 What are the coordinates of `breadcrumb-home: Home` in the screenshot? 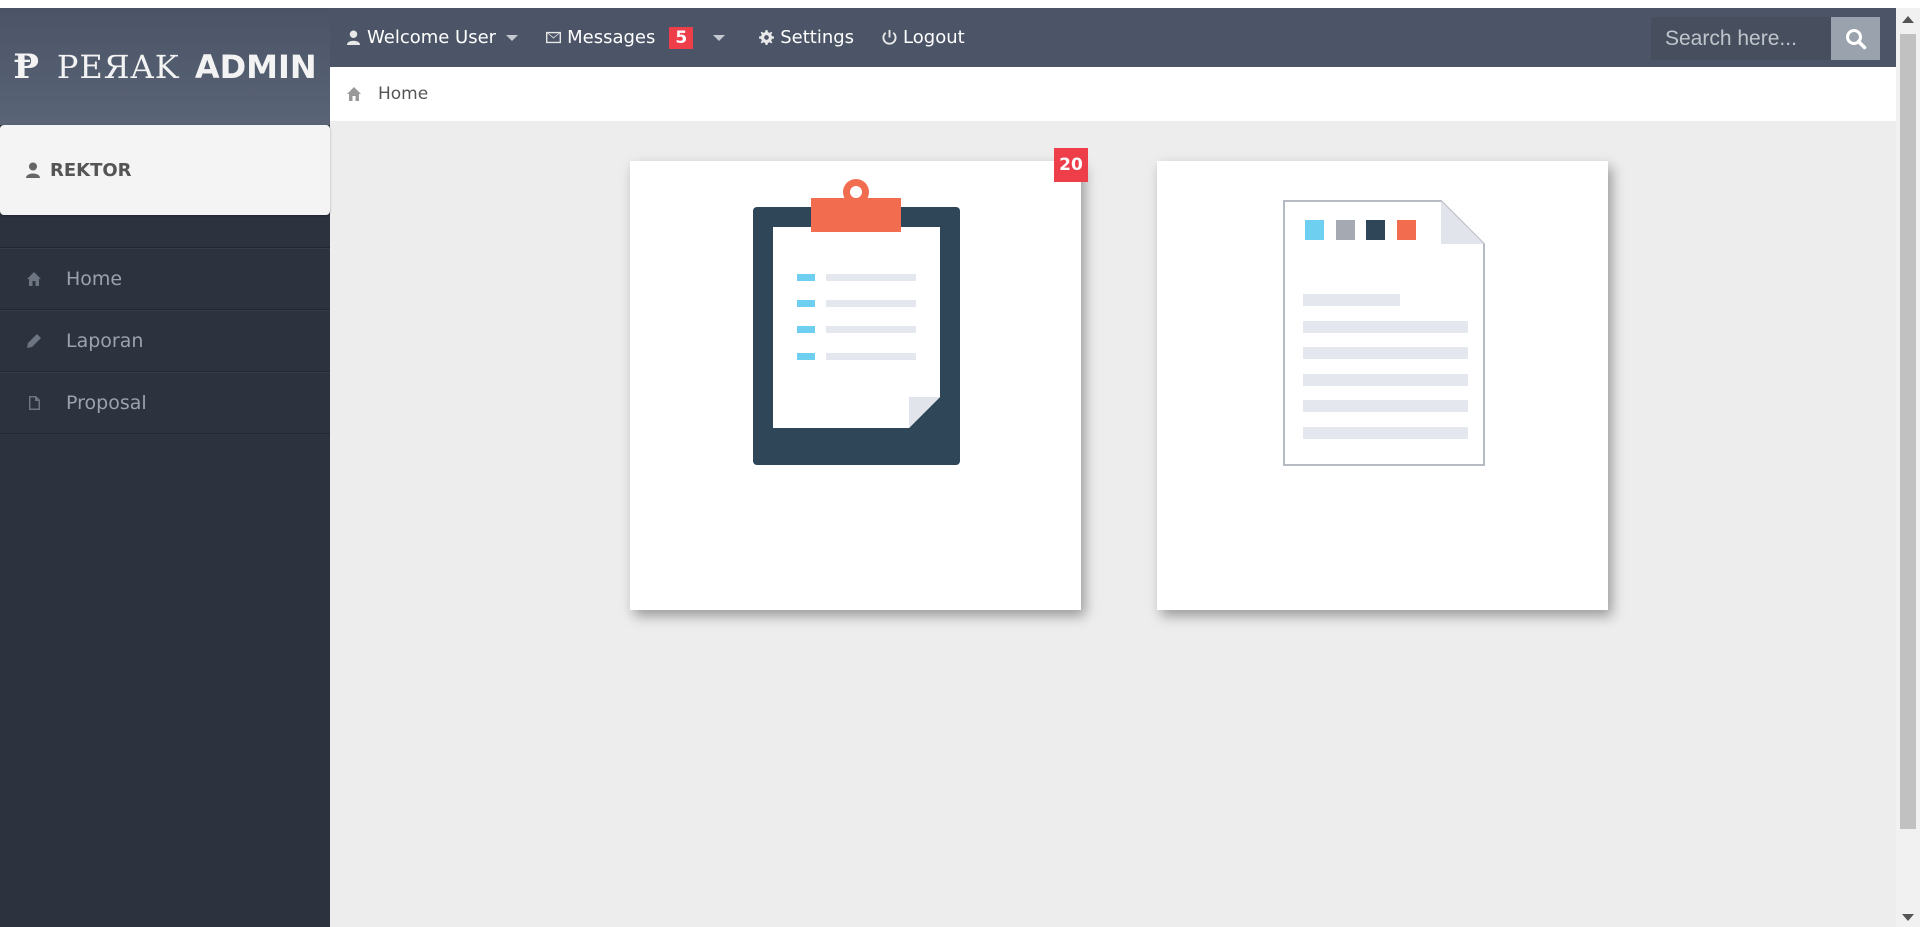 It's located at (403, 94).